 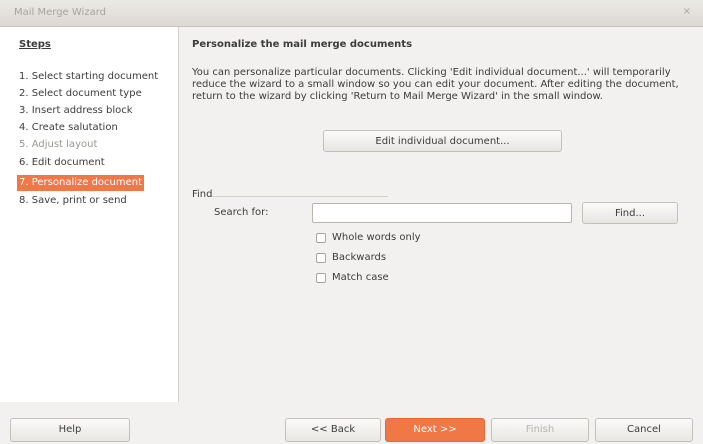 I want to click on checkbox-label: Whole words only, so click(x=376, y=237).